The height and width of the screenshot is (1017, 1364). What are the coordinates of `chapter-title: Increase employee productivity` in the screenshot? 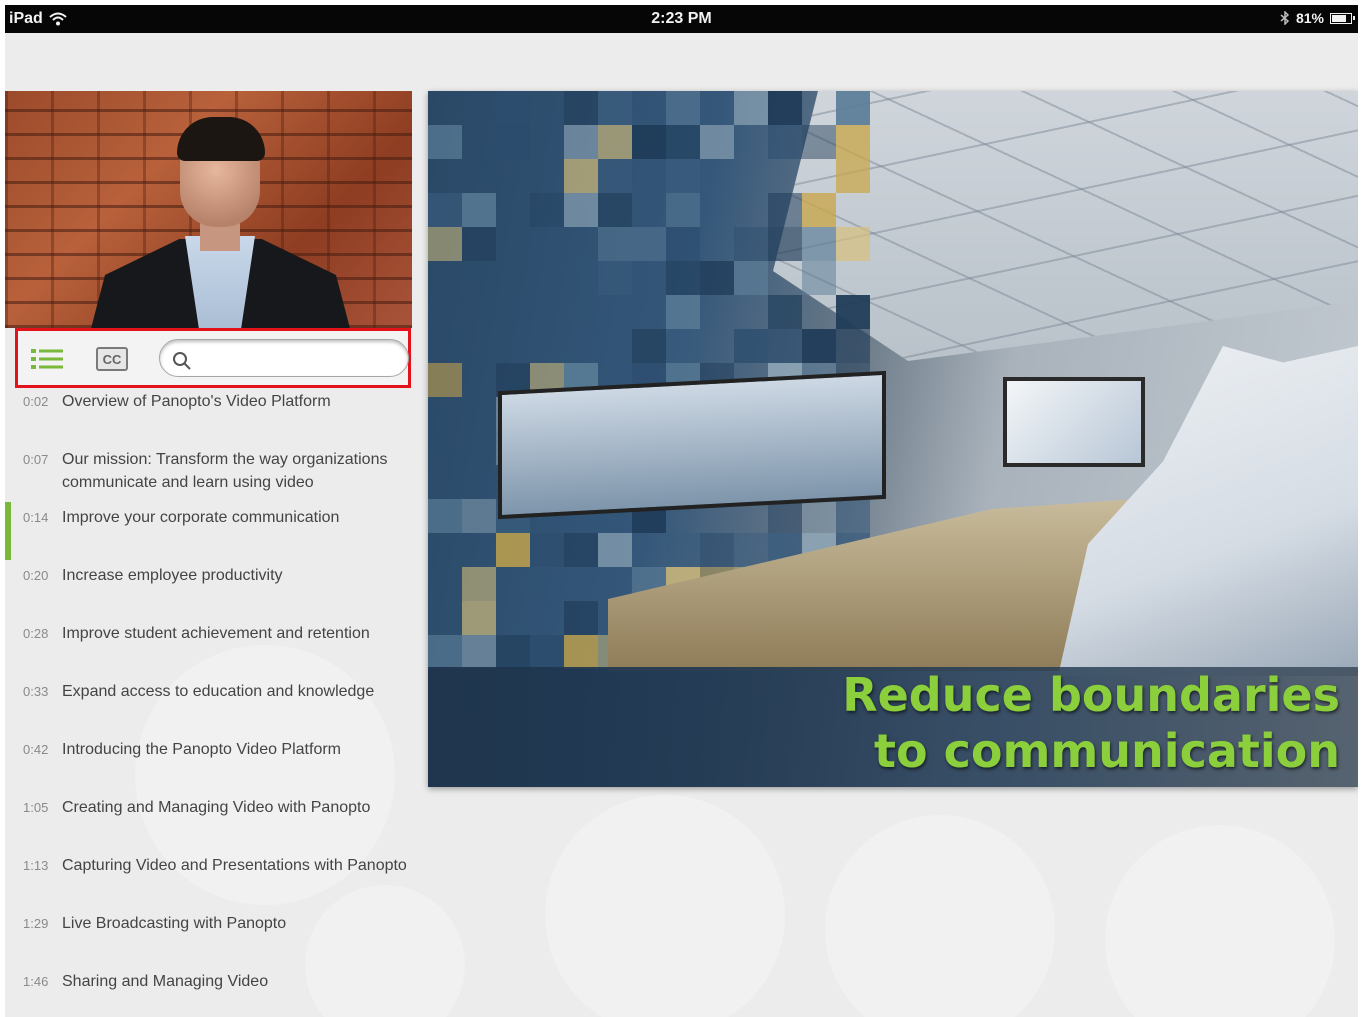 It's located at (172, 575).